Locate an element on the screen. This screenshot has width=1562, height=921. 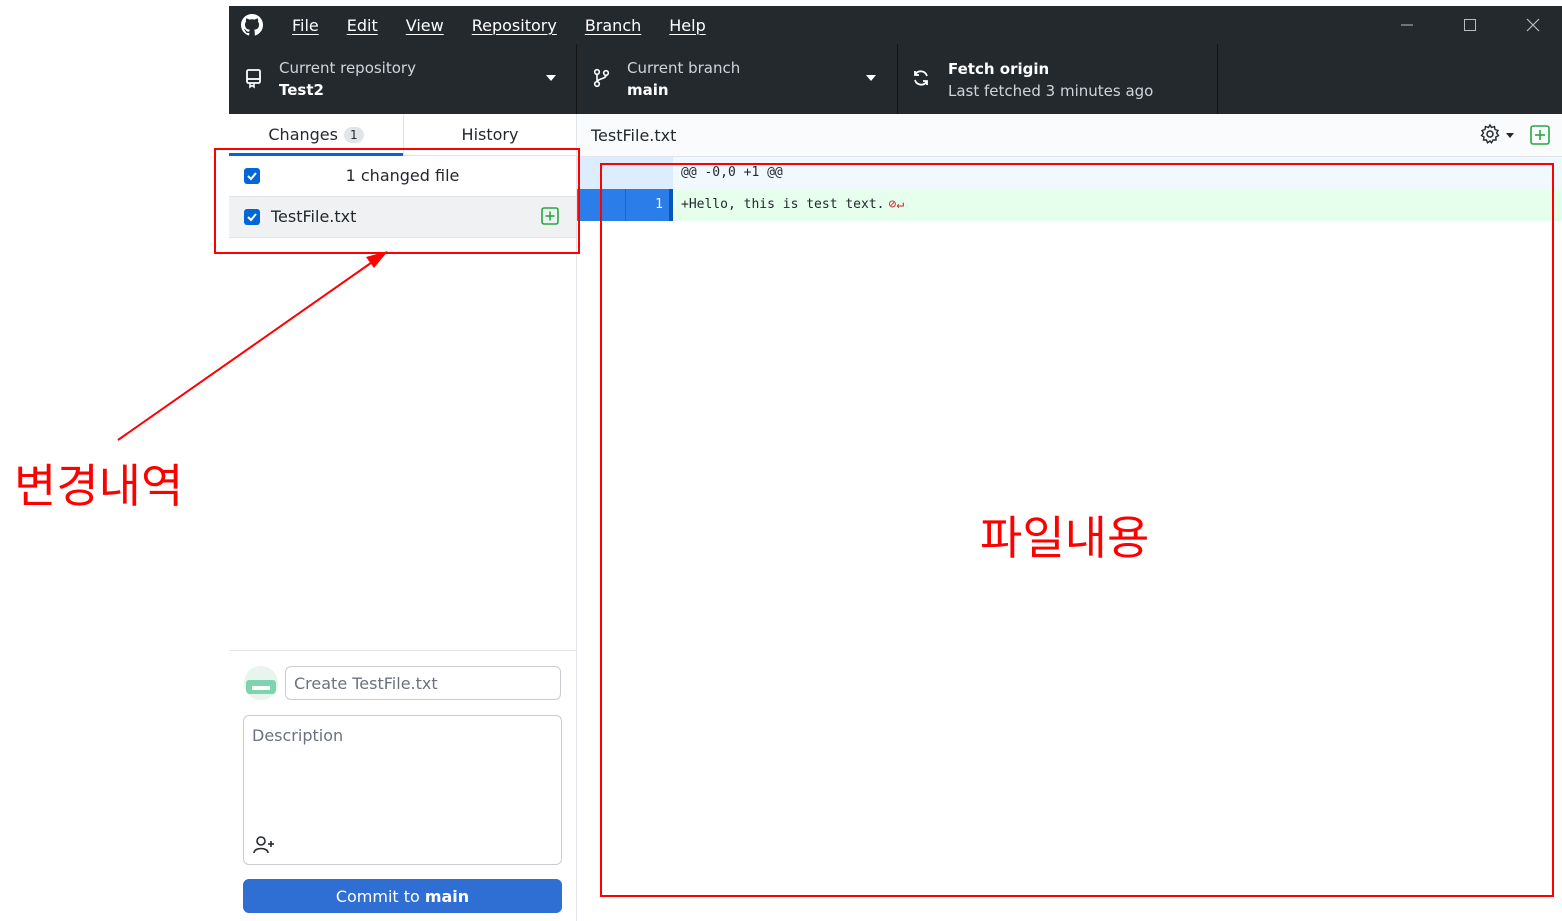
commit-description-box is located at coordinates (402, 790).